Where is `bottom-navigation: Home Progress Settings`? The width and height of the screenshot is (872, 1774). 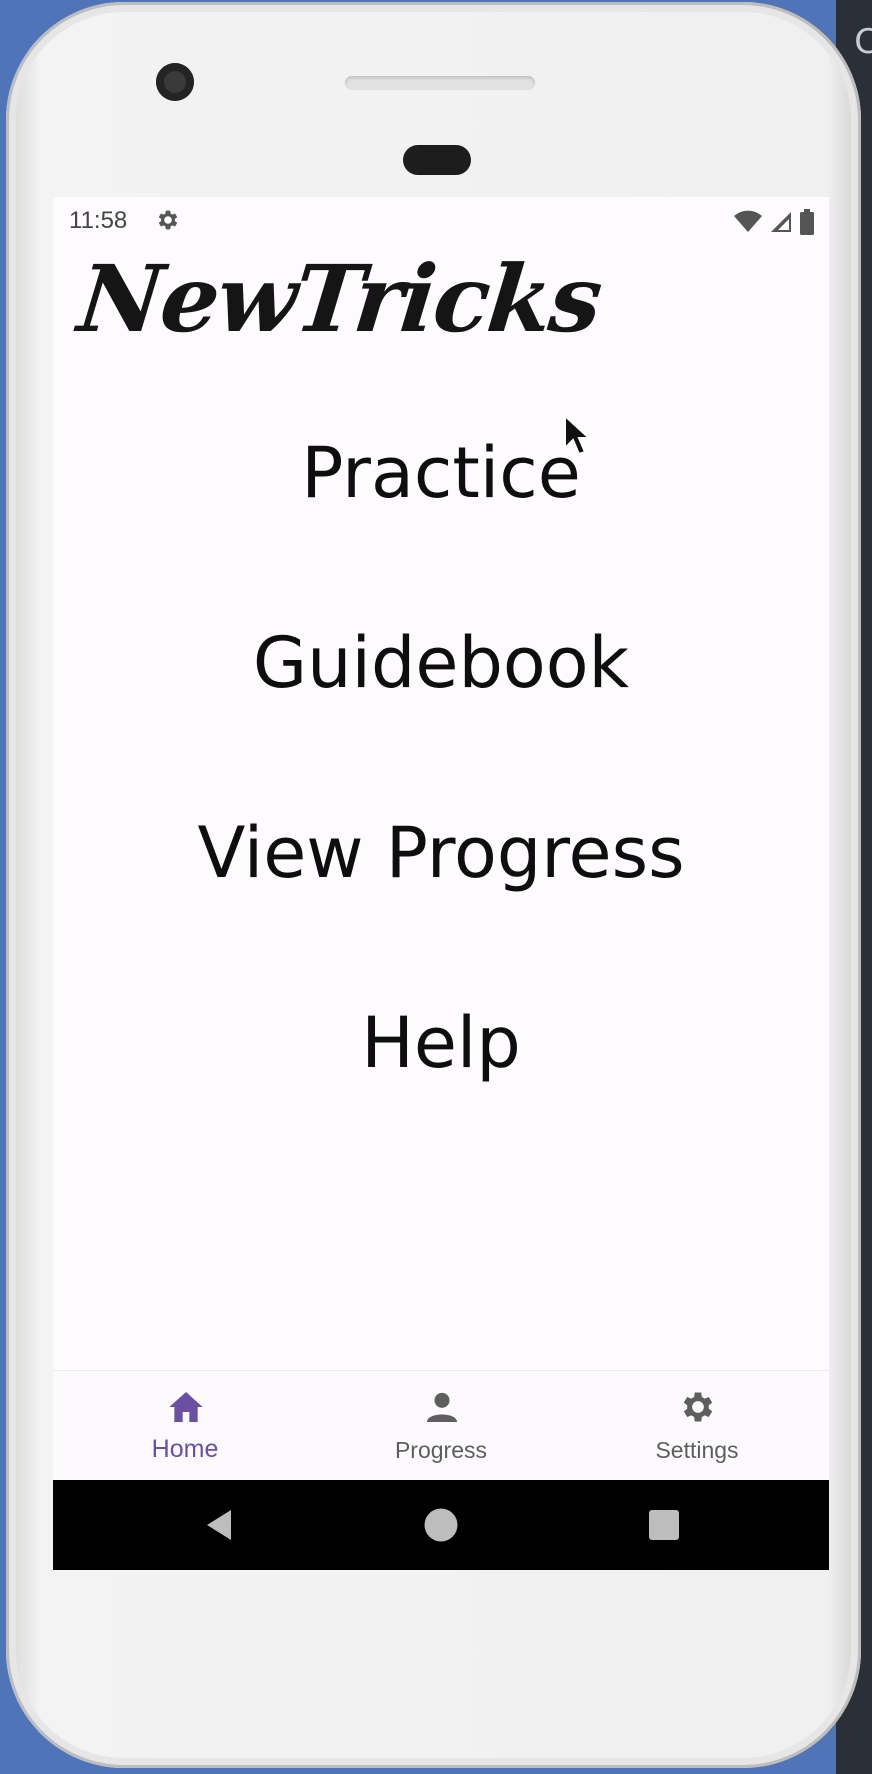 bottom-navigation: Home Progress Settings is located at coordinates (441, 1425).